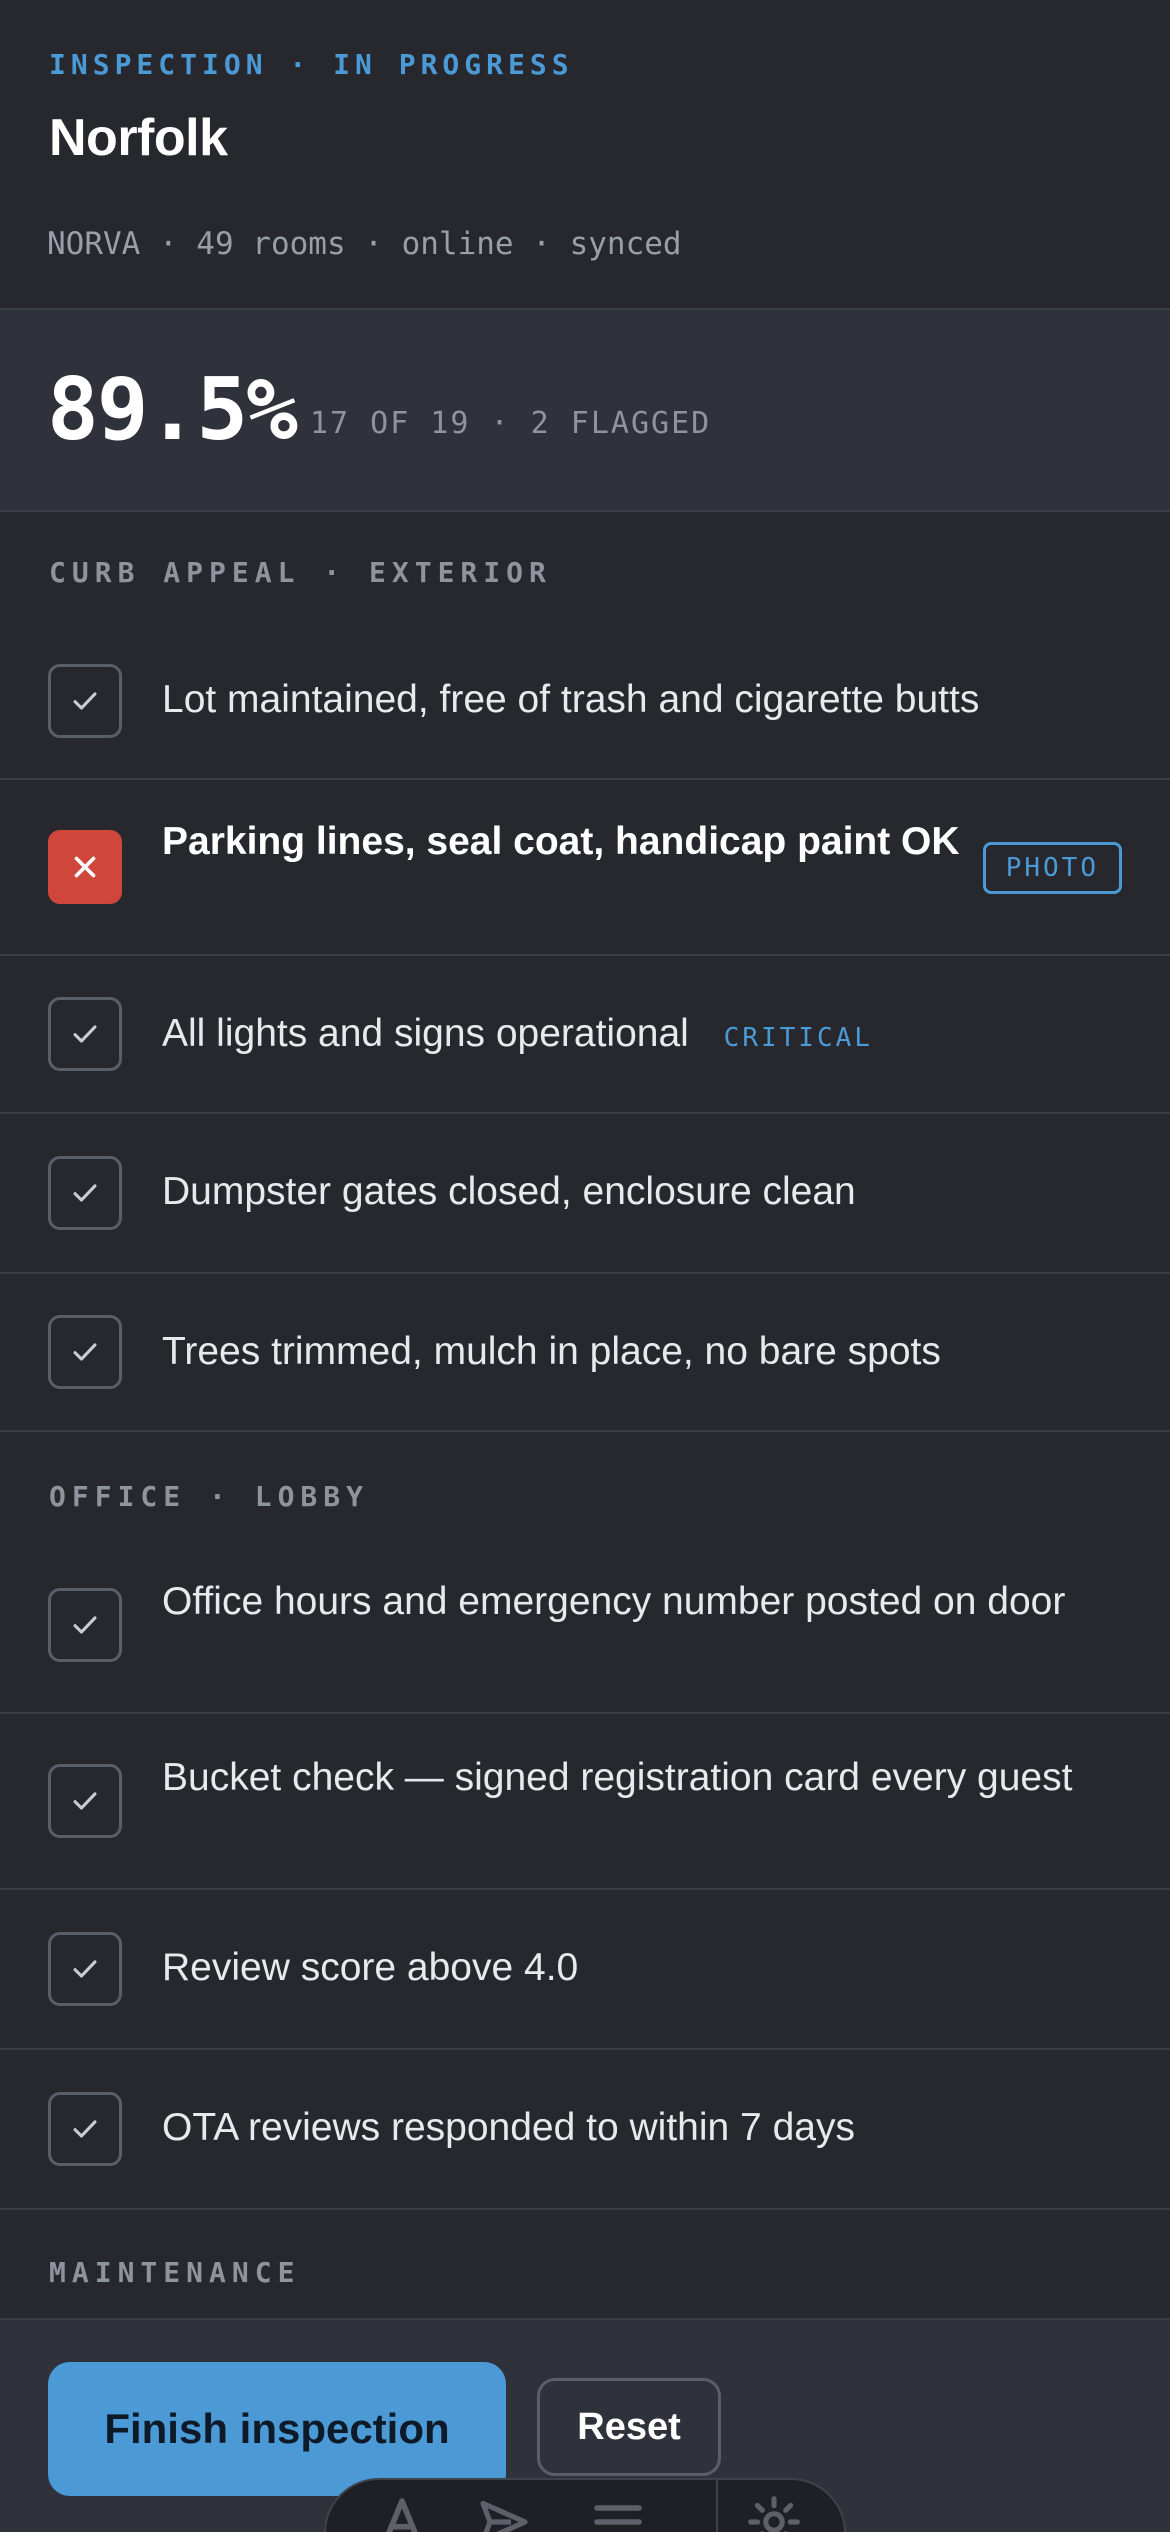 Image resolution: width=1170 pixels, height=2532 pixels. What do you see at coordinates (300, 572) in the screenshot?
I see `section-title: CURB APPEAL · EXTERIOR` at bounding box center [300, 572].